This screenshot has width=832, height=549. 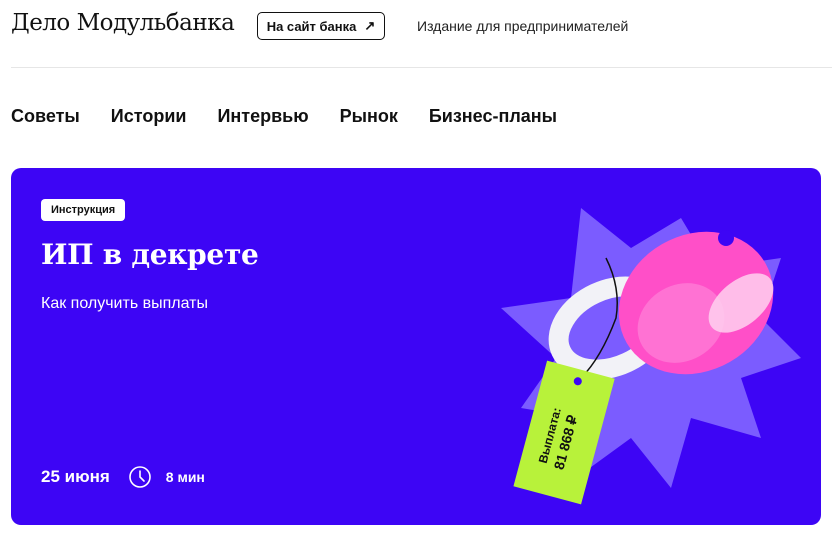 What do you see at coordinates (370, 25) in the screenshot?
I see `arrow-up-right-icon: ↗` at bounding box center [370, 25].